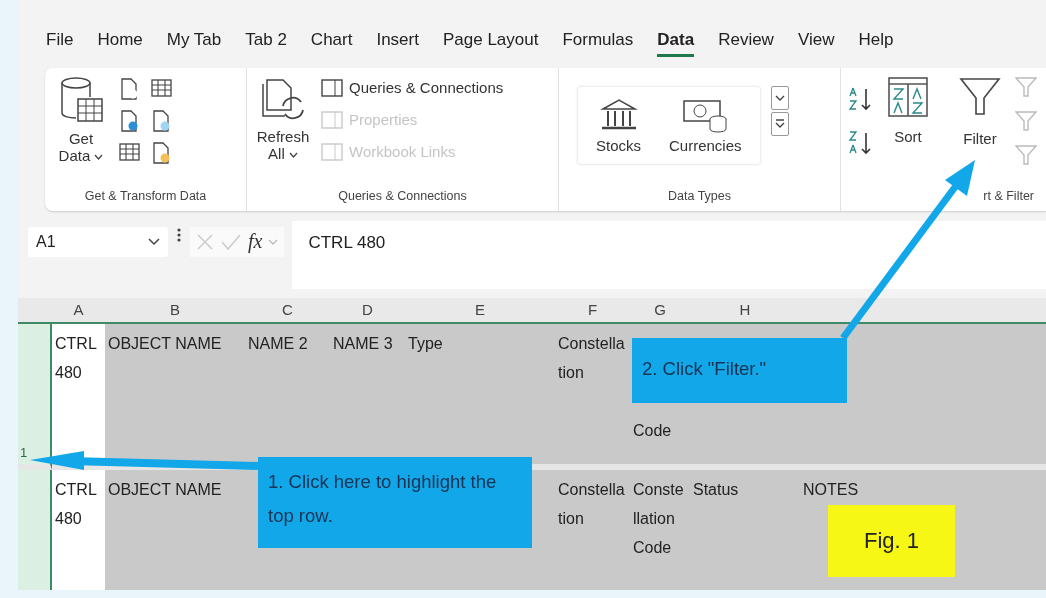 The height and width of the screenshot is (598, 1046). I want to click on table-cell: Constellation Code, so click(660, 530).